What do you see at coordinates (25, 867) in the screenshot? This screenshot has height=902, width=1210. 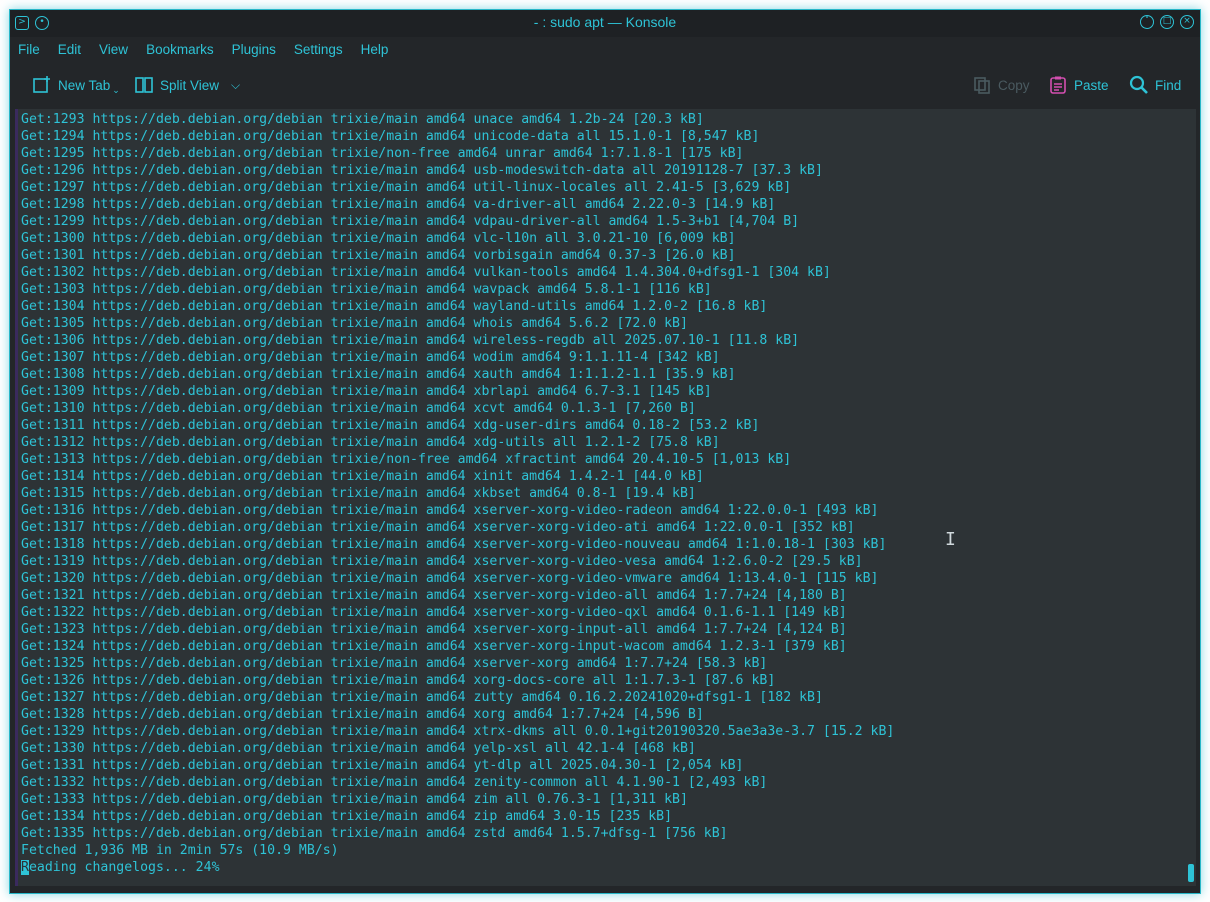 I see `terminal-cursor: R` at bounding box center [25, 867].